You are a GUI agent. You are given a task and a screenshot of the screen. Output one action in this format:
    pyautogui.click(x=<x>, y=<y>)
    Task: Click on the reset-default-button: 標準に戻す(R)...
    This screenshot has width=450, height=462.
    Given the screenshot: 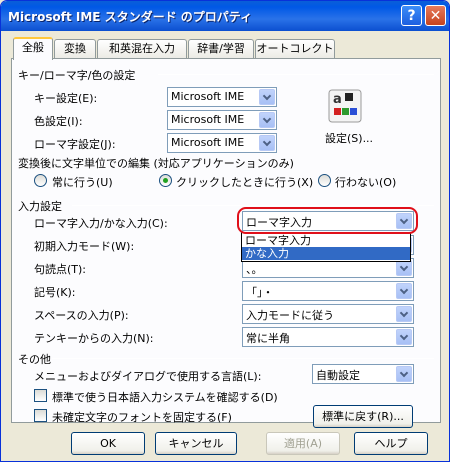 What is the action you would take?
    pyautogui.click(x=363, y=416)
    